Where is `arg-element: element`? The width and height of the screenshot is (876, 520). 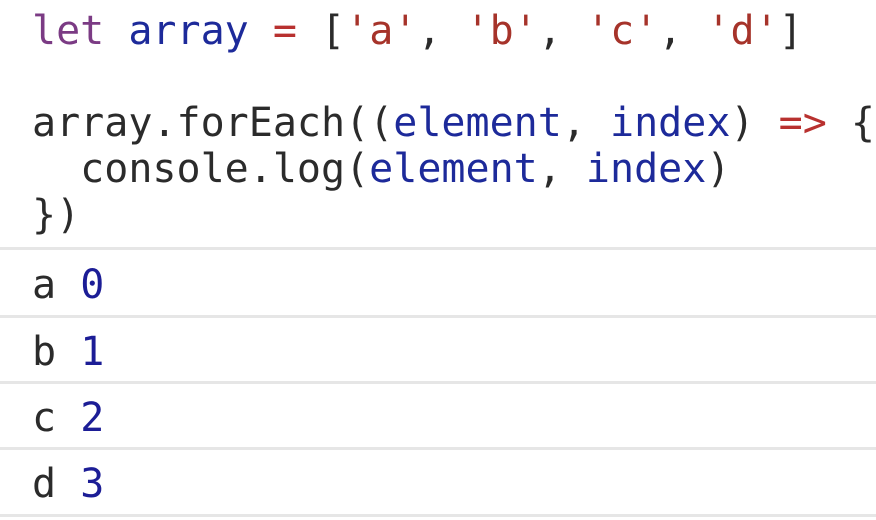 arg-element: element is located at coordinates (453, 169).